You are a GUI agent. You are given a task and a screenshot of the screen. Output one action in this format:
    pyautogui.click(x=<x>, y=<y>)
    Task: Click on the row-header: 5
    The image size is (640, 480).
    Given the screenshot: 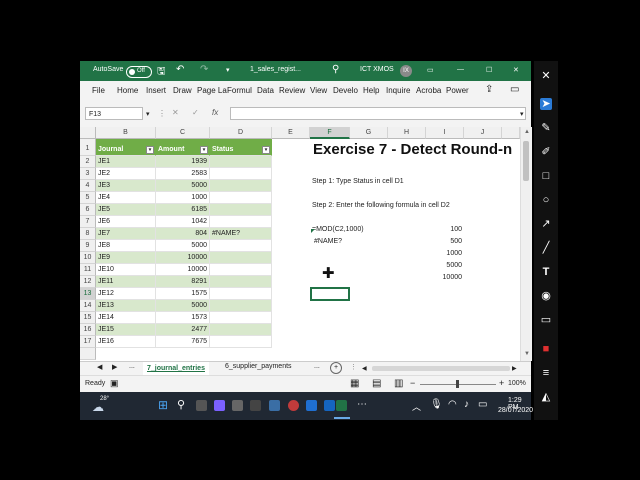 What is the action you would take?
    pyautogui.click(x=88, y=198)
    